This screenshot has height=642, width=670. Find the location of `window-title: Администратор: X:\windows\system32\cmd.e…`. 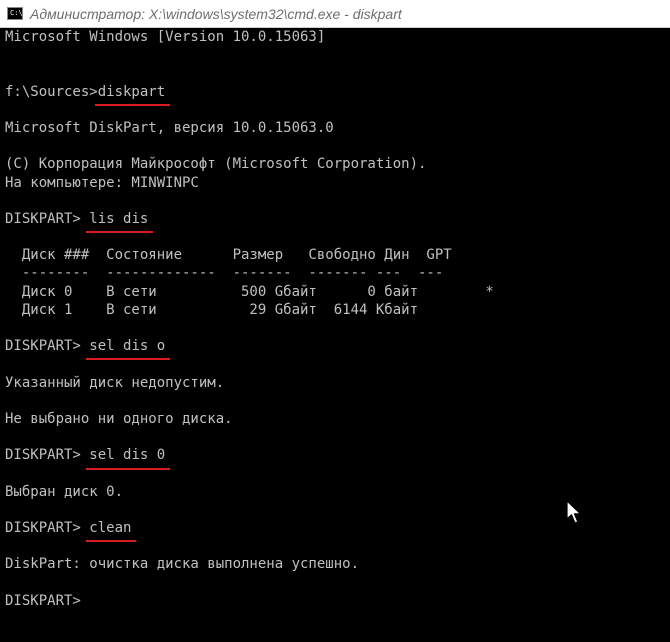

window-title: Администратор: X:\windows\system32\cmd.e… is located at coordinates (216, 14).